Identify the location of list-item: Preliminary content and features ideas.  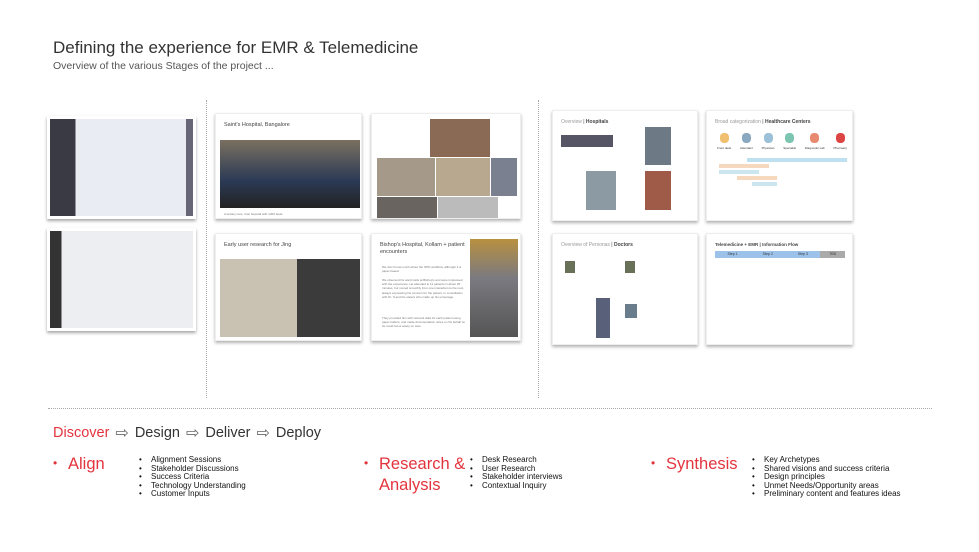
(826, 494).